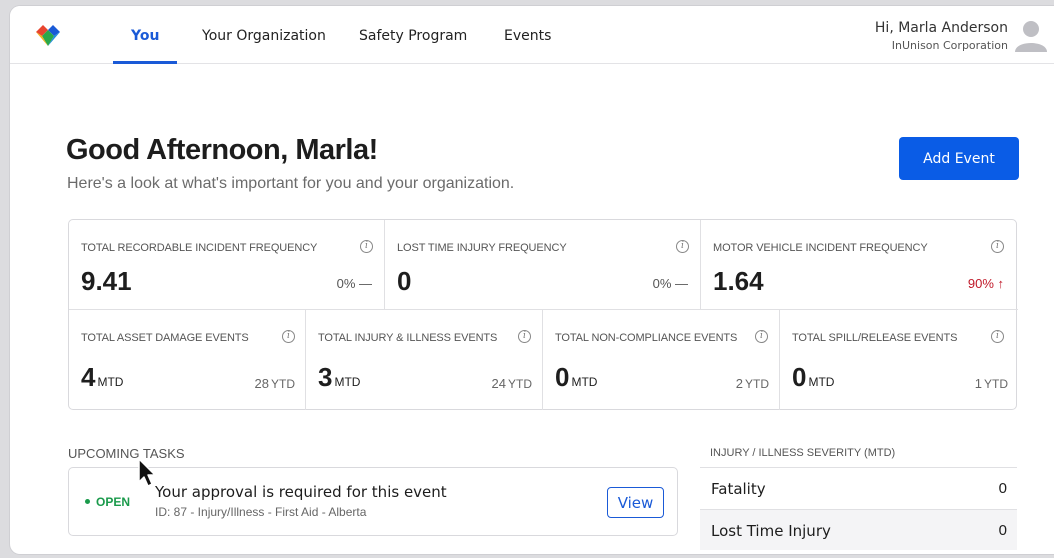  Describe the element at coordinates (145, 35) in the screenshot. I see `tab-you: You` at that location.